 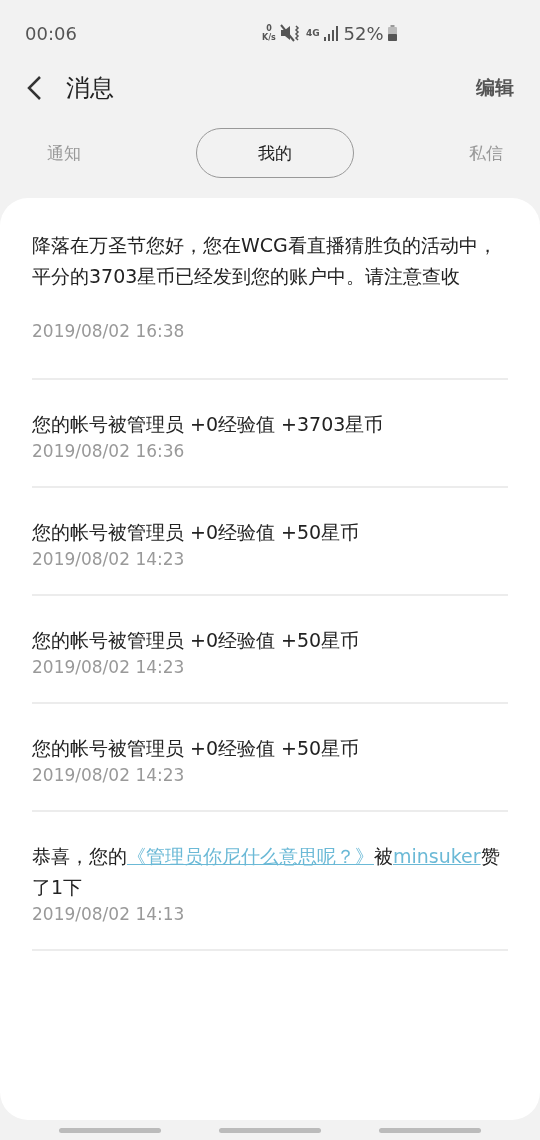 What do you see at coordinates (51, 33) in the screenshot?
I see `clock: 00:06` at bounding box center [51, 33].